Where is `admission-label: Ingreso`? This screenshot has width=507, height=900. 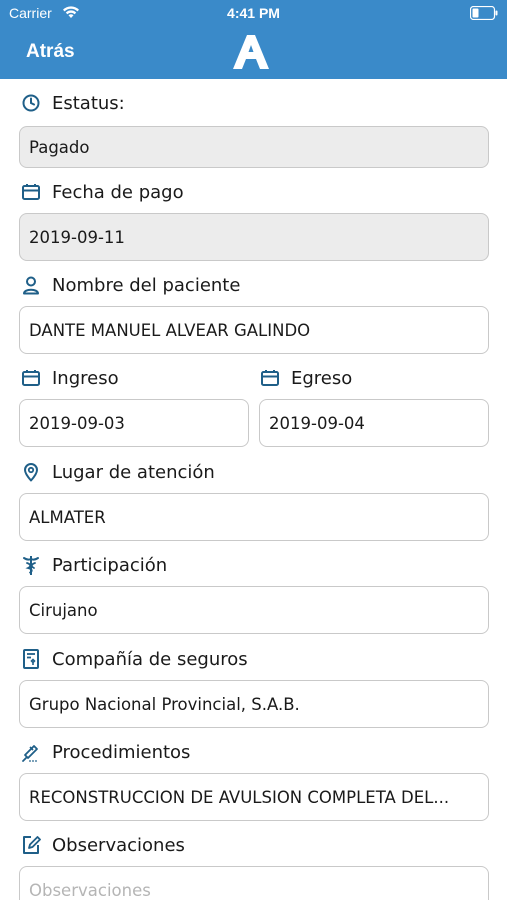
admission-label: Ingreso is located at coordinates (69, 378).